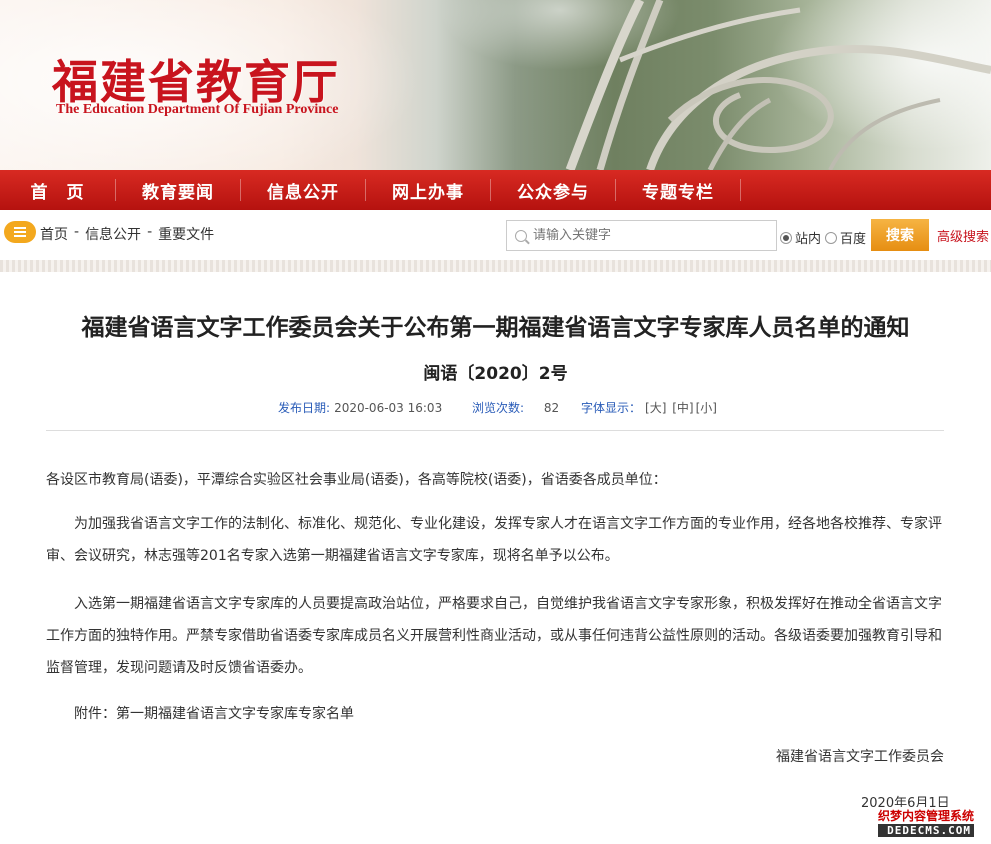  What do you see at coordinates (553, 190) in the screenshot?
I see `nav-item-public-participation: 公众参与` at bounding box center [553, 190].